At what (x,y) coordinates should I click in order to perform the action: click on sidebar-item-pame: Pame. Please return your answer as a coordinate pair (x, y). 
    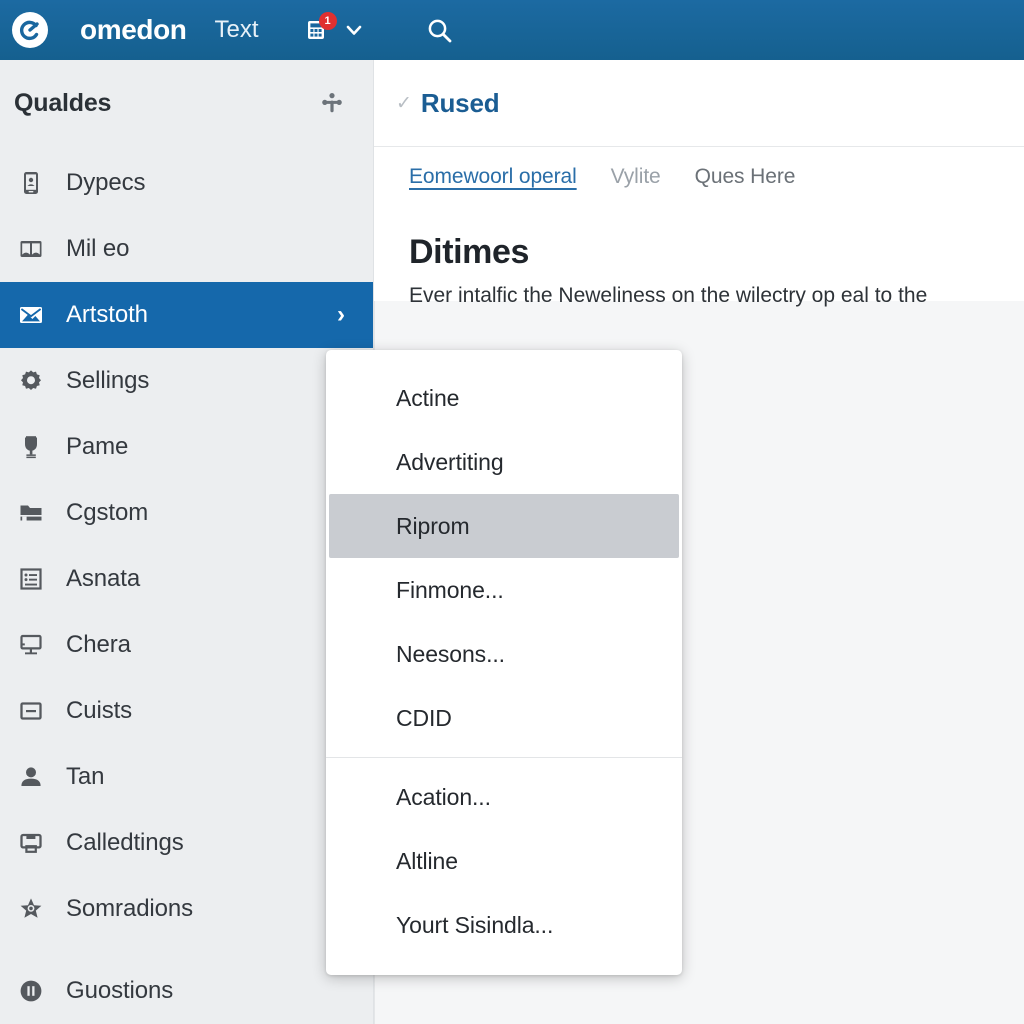
    Looking at the image, I should click on (186, 447).